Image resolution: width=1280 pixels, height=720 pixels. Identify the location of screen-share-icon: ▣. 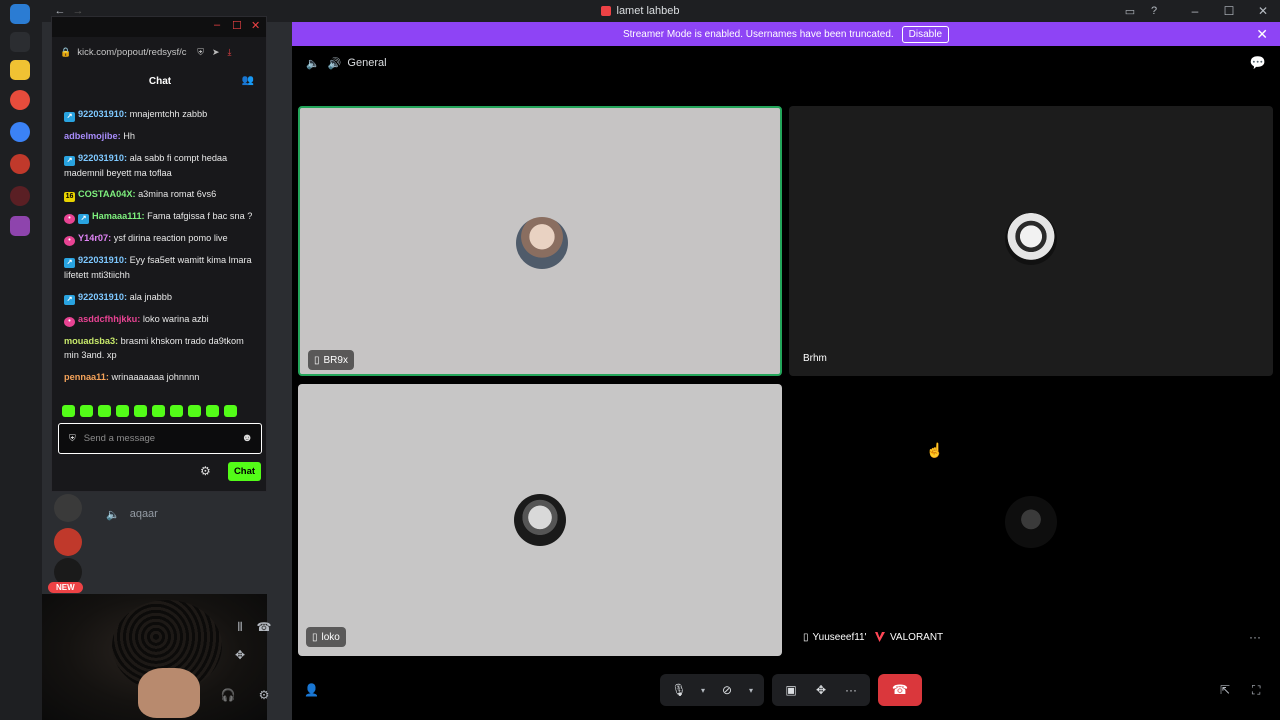
(791, 690).